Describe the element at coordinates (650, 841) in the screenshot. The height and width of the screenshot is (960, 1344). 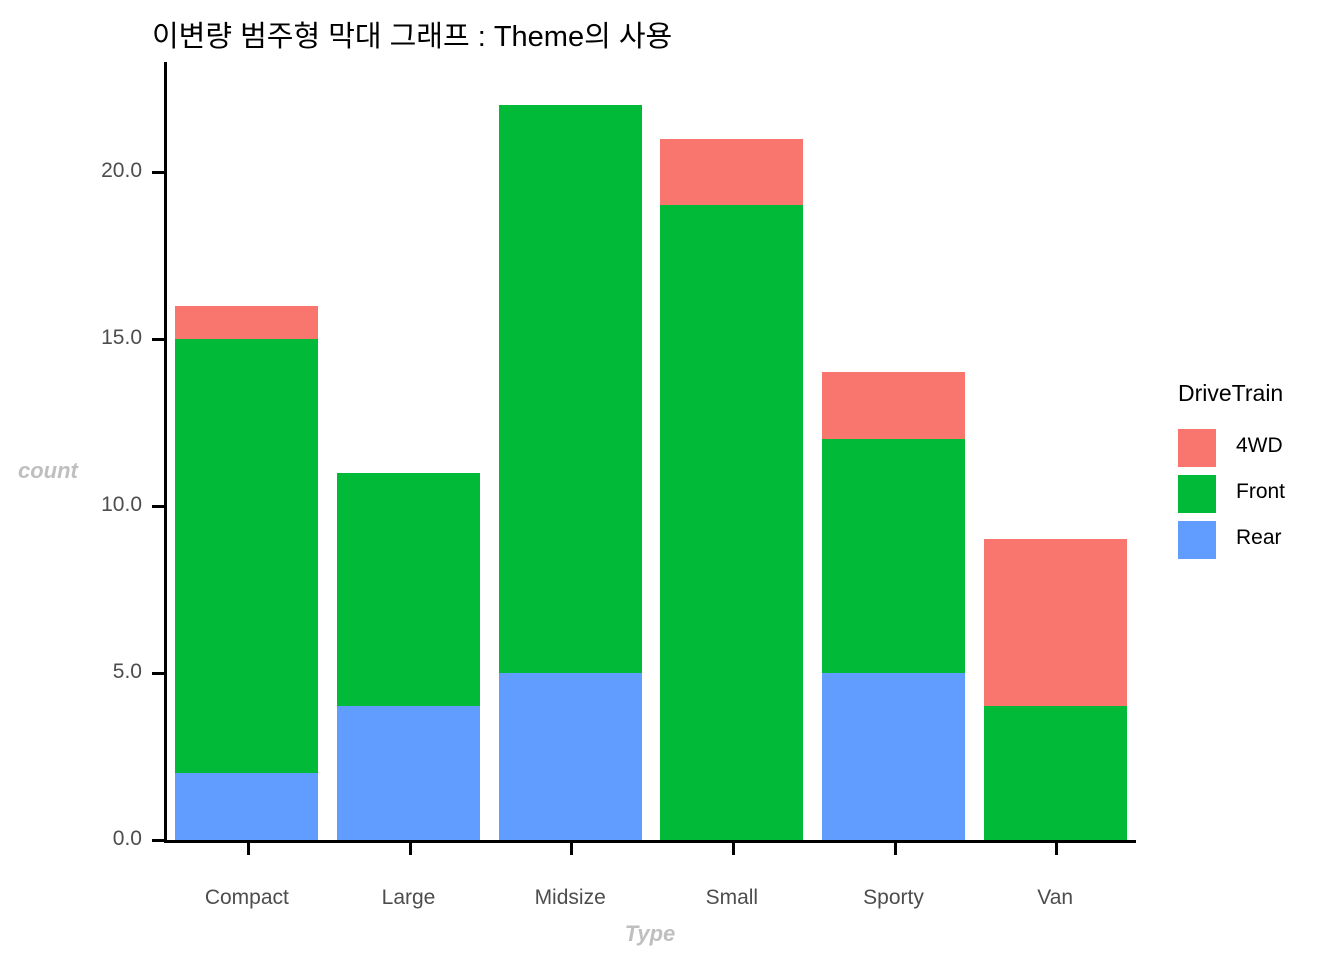
I see `x-axis-line` at that location.